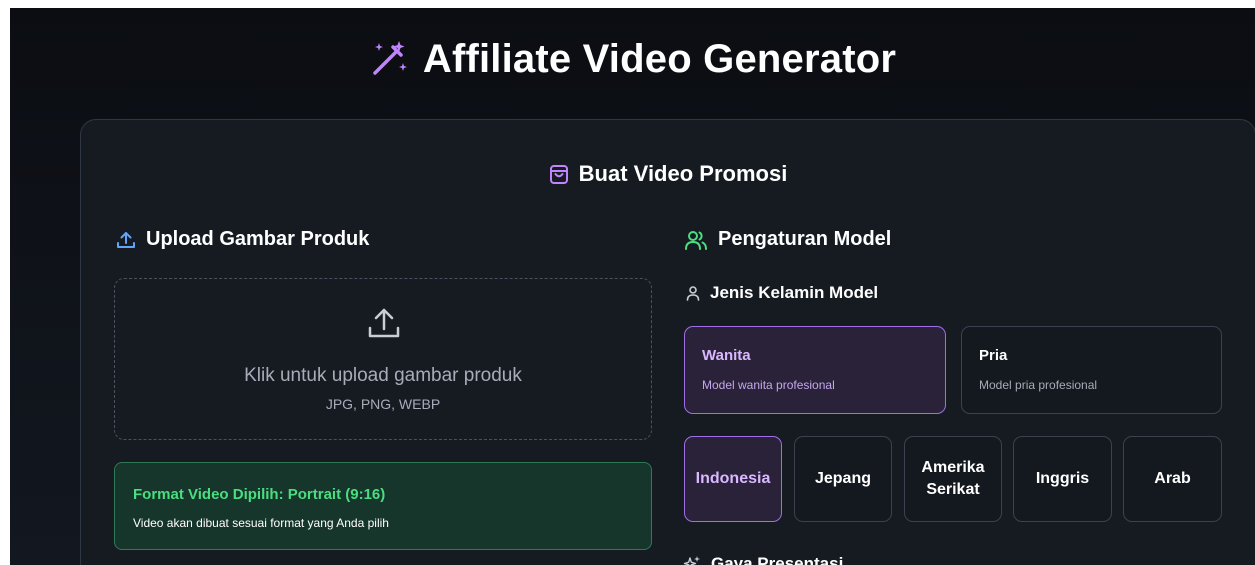 The height and width of the screenshot is (565, 1255). I want to click on dropzone-formats: JPG, PNG, WEBP, so click(383, 404).